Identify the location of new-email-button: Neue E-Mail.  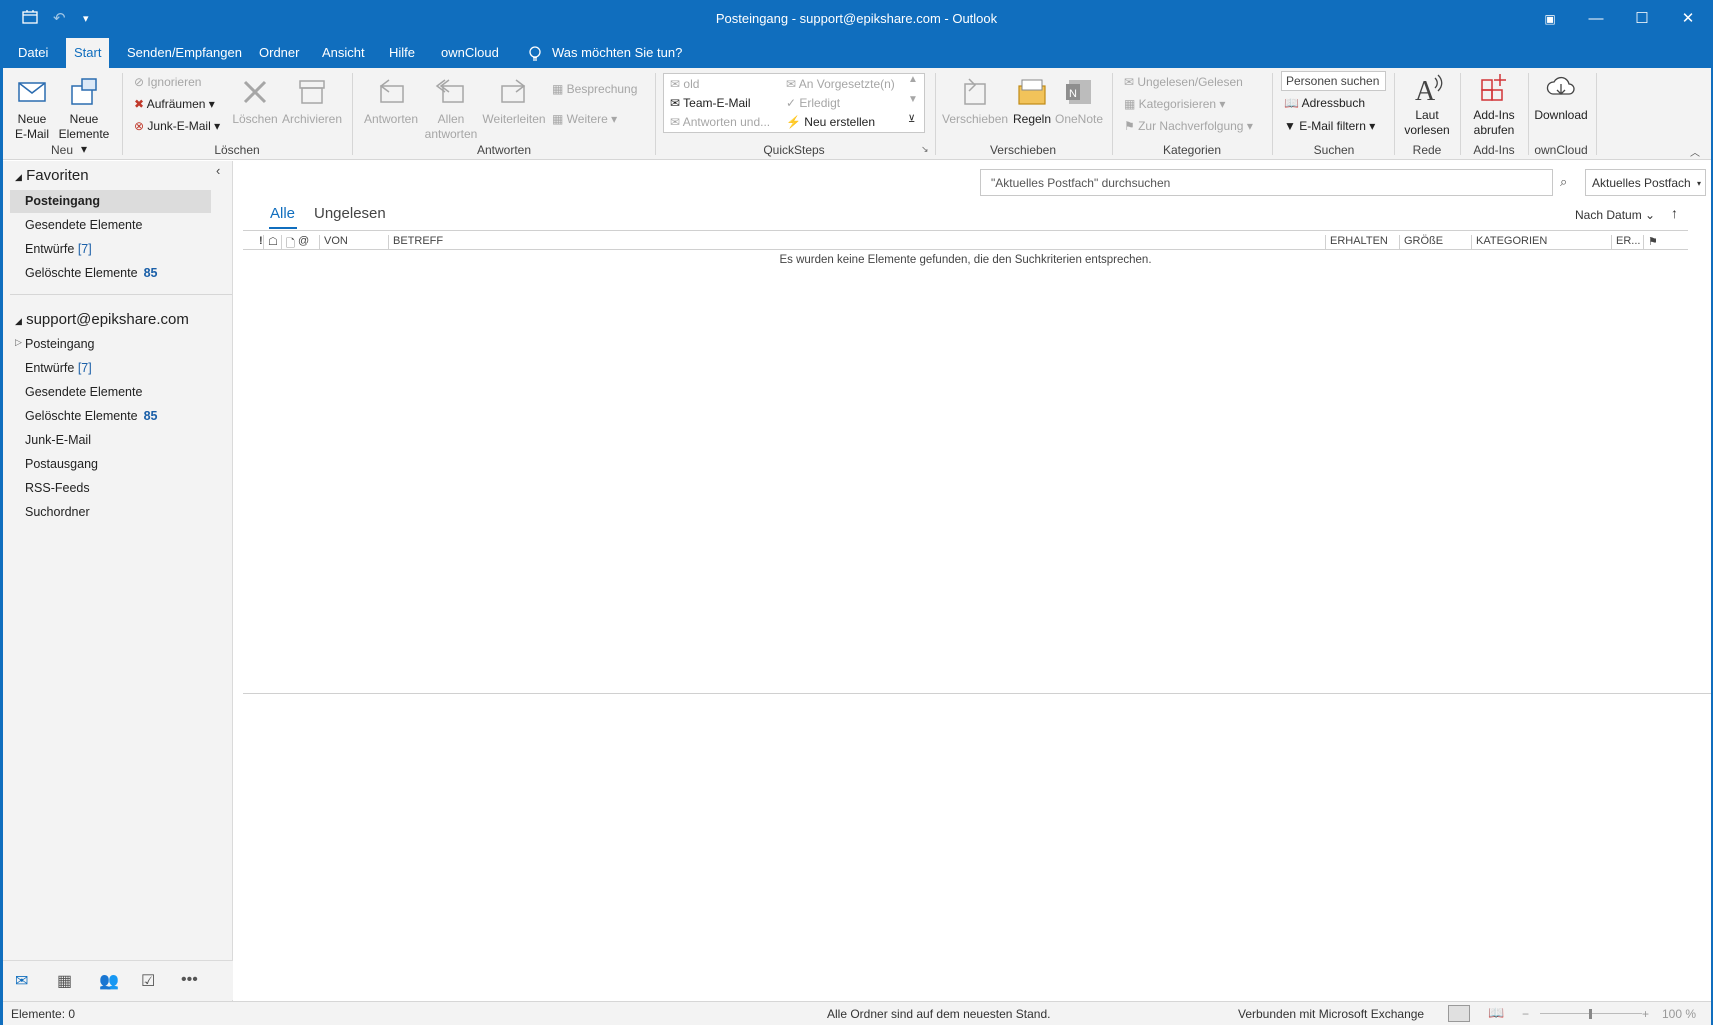
(32, 109).